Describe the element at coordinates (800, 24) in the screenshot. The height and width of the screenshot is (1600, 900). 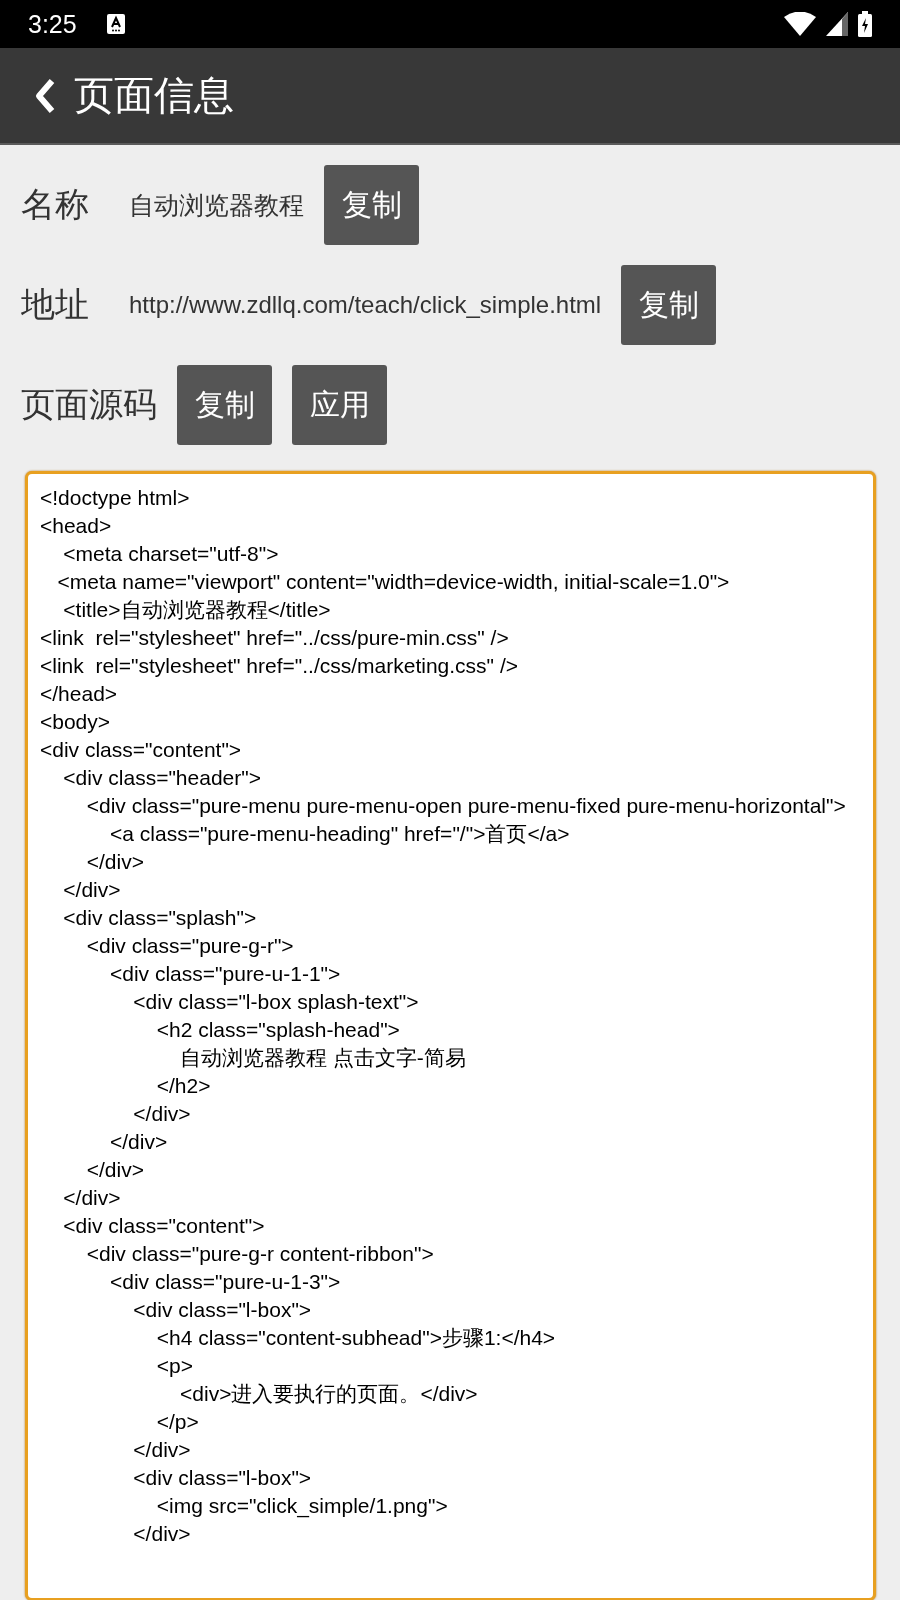
I see `wifi-icon` at that location.